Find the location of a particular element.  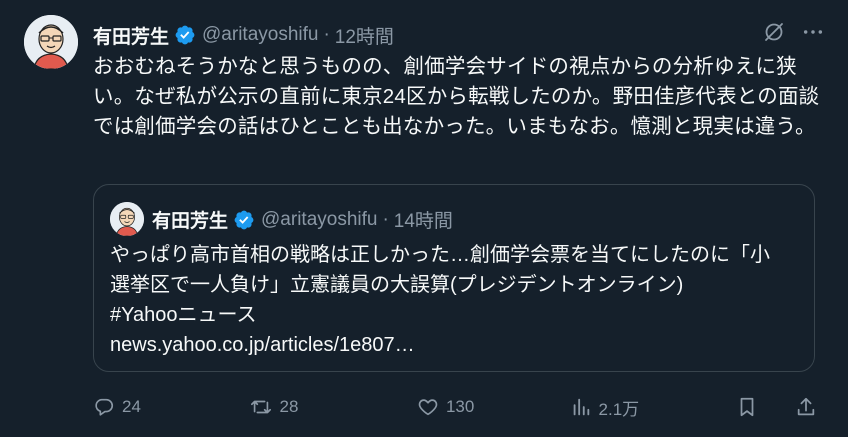

quote-time: 14時間 is located at coordinates (423, 221).